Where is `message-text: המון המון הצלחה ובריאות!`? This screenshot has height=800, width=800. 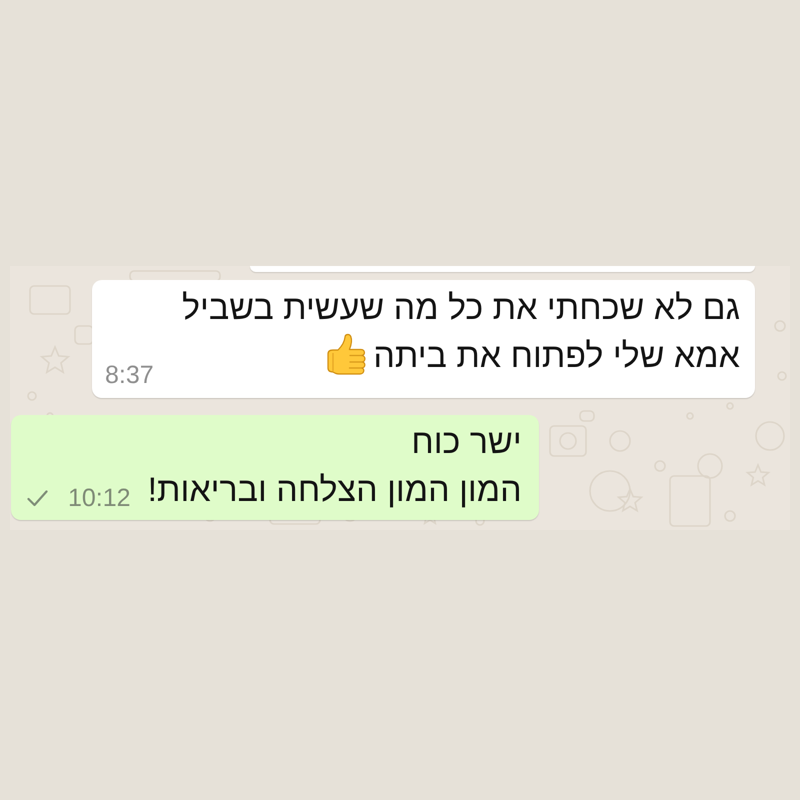
message-text: המון המון הצלחה ובריאות! is located at coordinates (335, 490).